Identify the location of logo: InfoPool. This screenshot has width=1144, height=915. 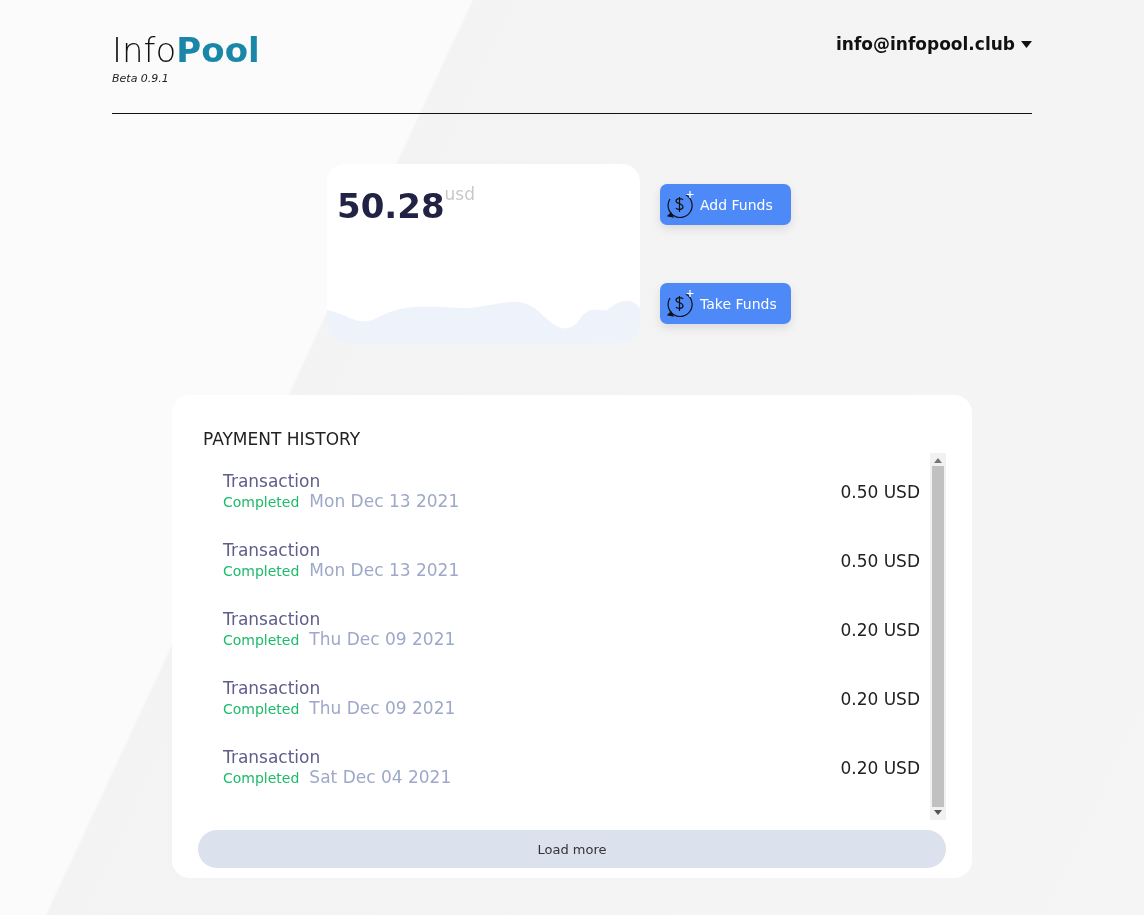
(186, 50).